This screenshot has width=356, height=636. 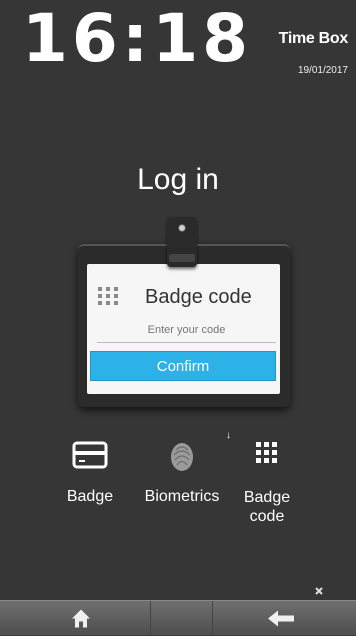 What do you see at coordinates (313, 38) in the screenshot?
I see `brand-name: Time Box` at bounding box center [313, 38].